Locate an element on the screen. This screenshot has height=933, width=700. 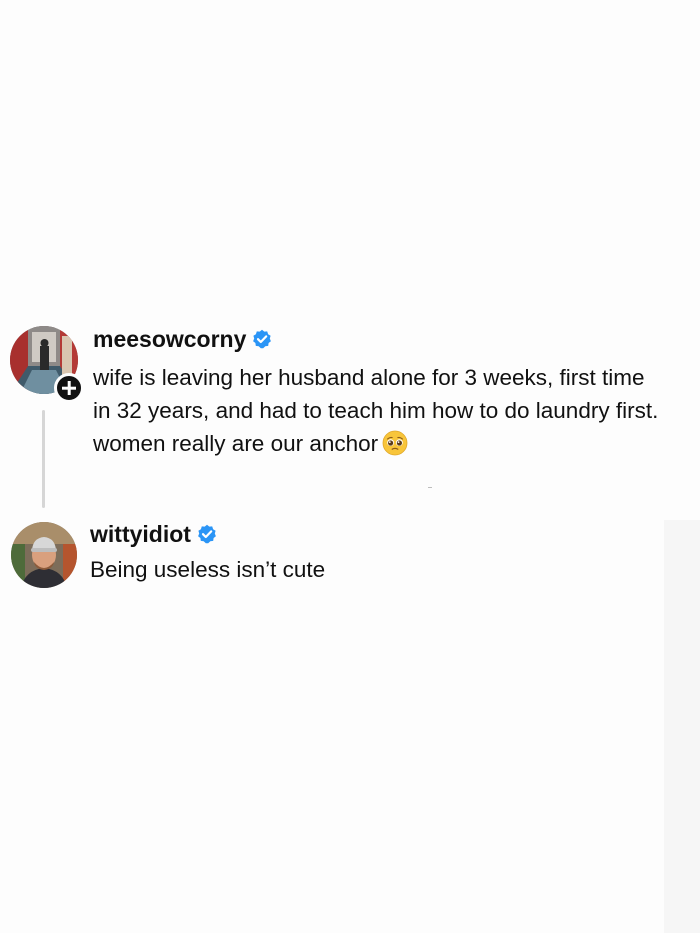
avatar is located at coordinates (44, 555).